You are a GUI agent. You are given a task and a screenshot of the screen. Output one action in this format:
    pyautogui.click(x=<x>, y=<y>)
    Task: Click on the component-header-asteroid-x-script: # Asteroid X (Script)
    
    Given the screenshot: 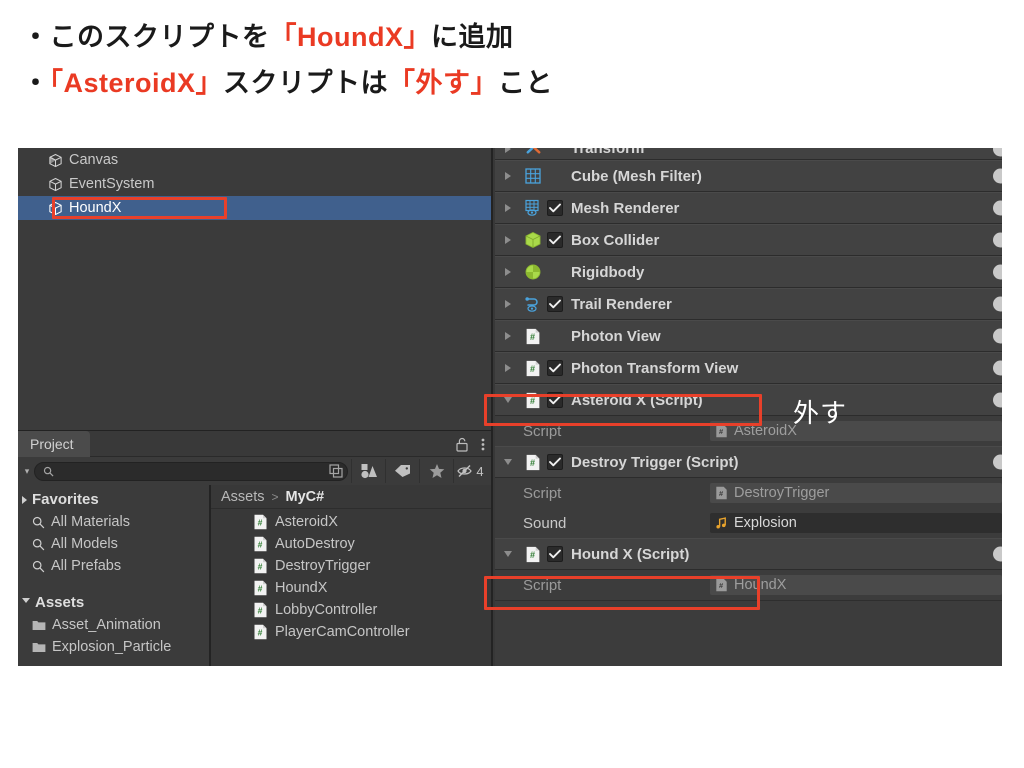 What is the action you would take?
    pyautogui.click(x=748, y=400)
    